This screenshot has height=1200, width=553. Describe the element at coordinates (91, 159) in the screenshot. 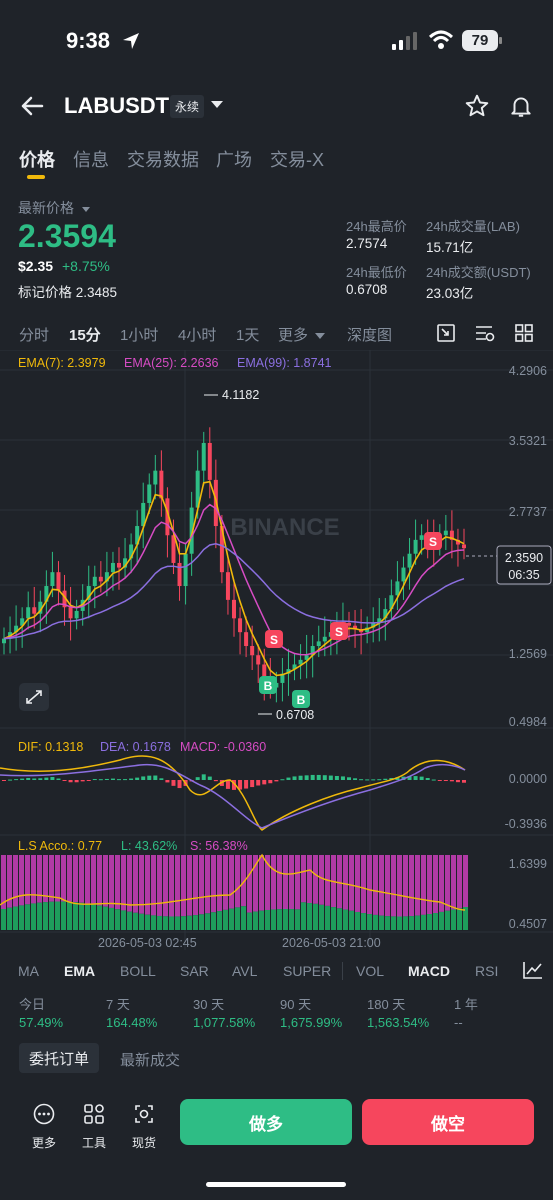

I see `tab-info: 信息` at that location.